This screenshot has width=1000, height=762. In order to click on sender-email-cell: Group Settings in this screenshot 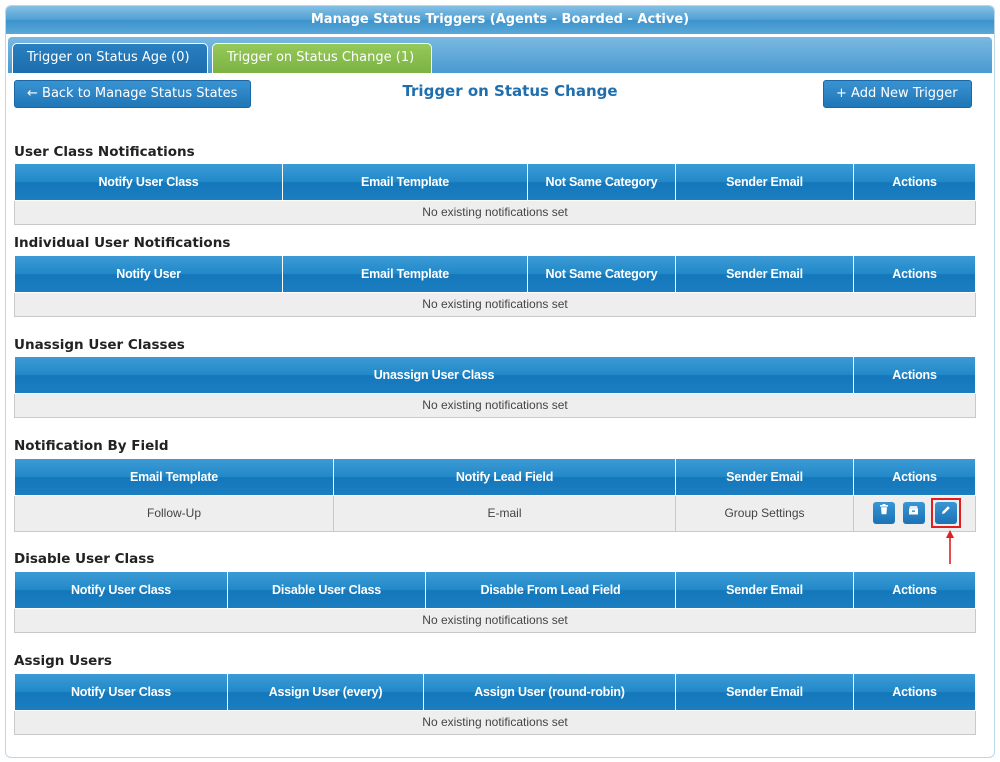, I will do `click(764, 513)`.